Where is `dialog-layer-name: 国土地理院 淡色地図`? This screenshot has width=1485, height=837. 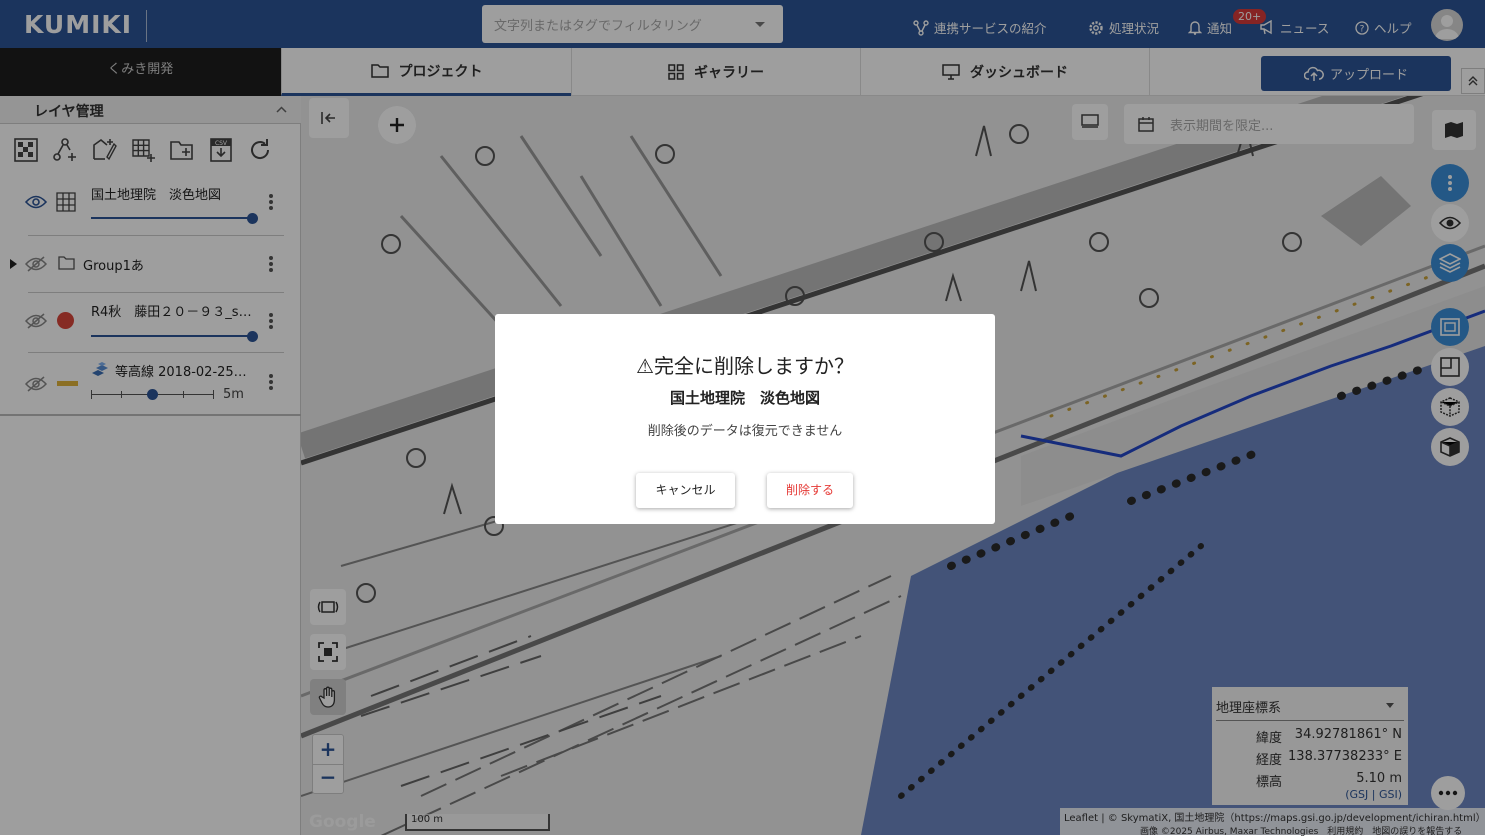
dialog-layer-name: 国土地理院 淡色地図 is located at coordinates (744, 398).